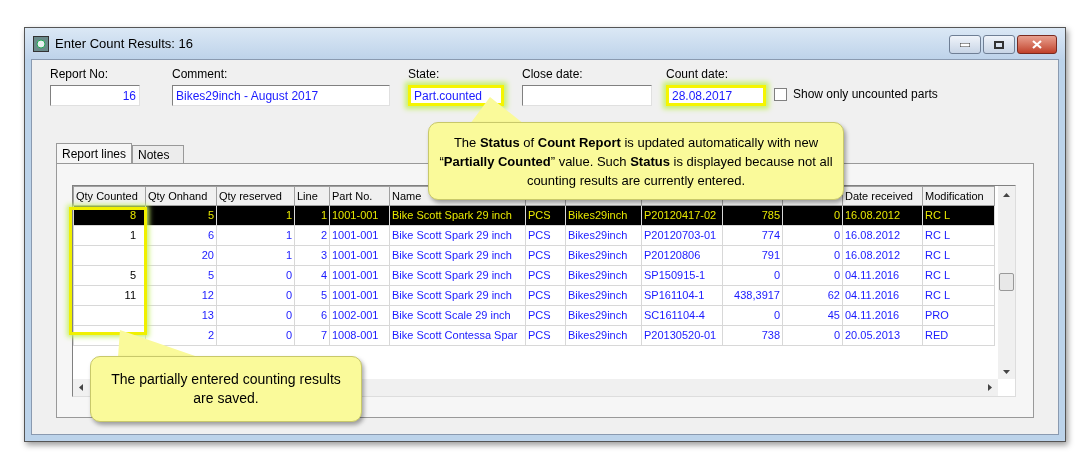  Describe the element at coordinates (682, 235) in the screenshot. I see `table-cell: P20120703-01` at that location.